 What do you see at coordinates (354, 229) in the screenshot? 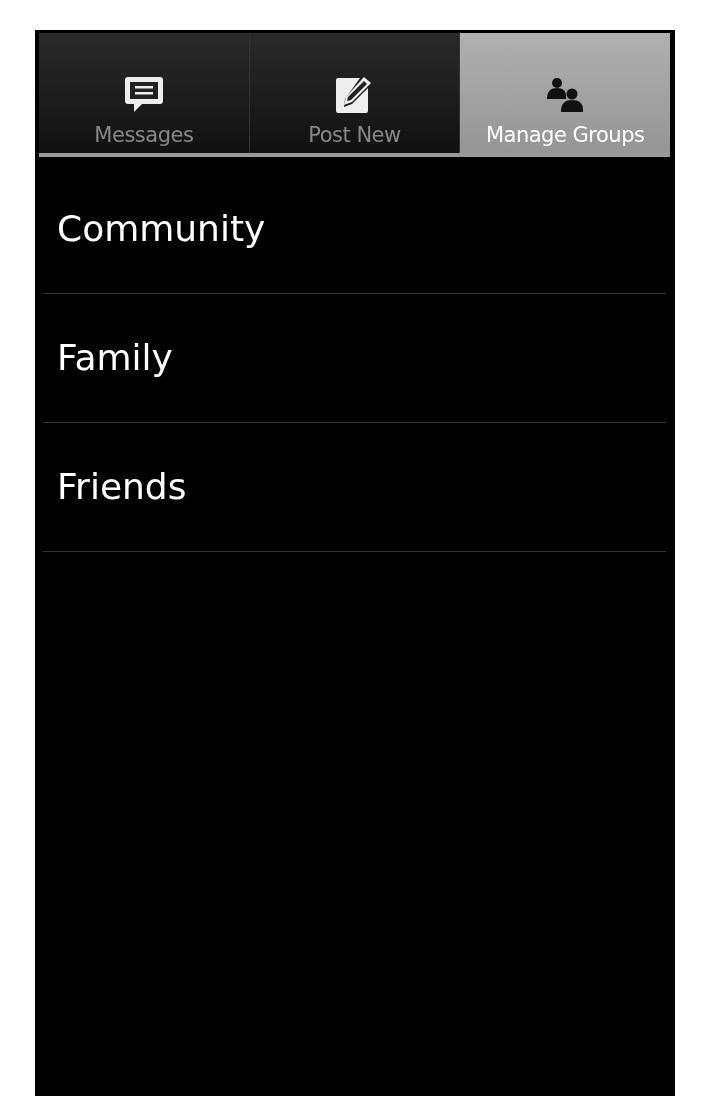
I see `group-item: Community` at bounding box center [354, 229].